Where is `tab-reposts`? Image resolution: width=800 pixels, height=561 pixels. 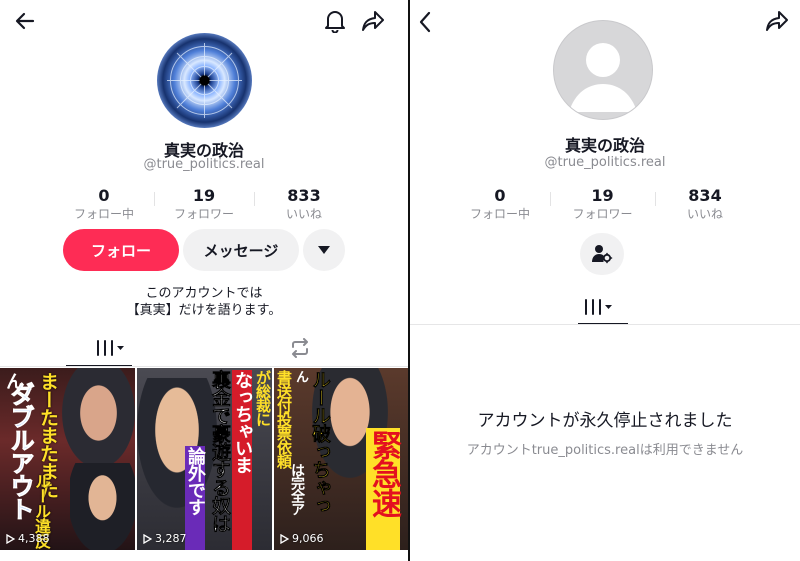 tab-reposts is located at coordinates (300, 348).